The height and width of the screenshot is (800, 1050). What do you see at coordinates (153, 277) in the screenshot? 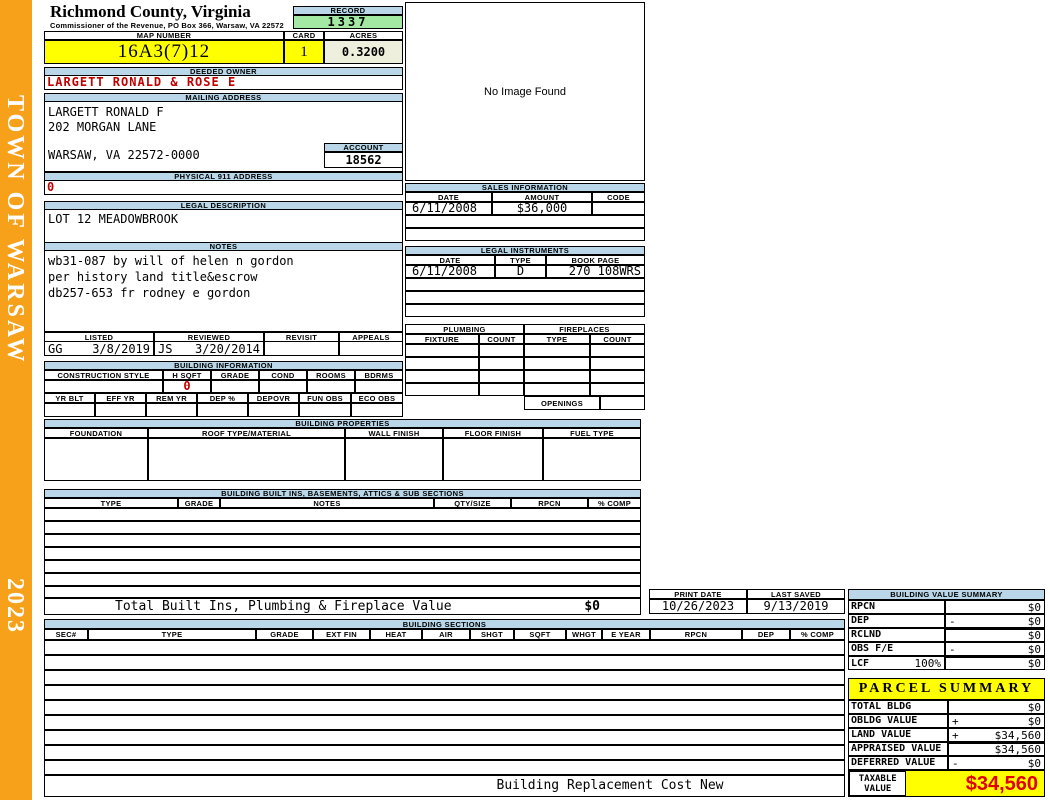
I see `notes-line-2: per history land title&escrow` at bounding box center [153, 277].